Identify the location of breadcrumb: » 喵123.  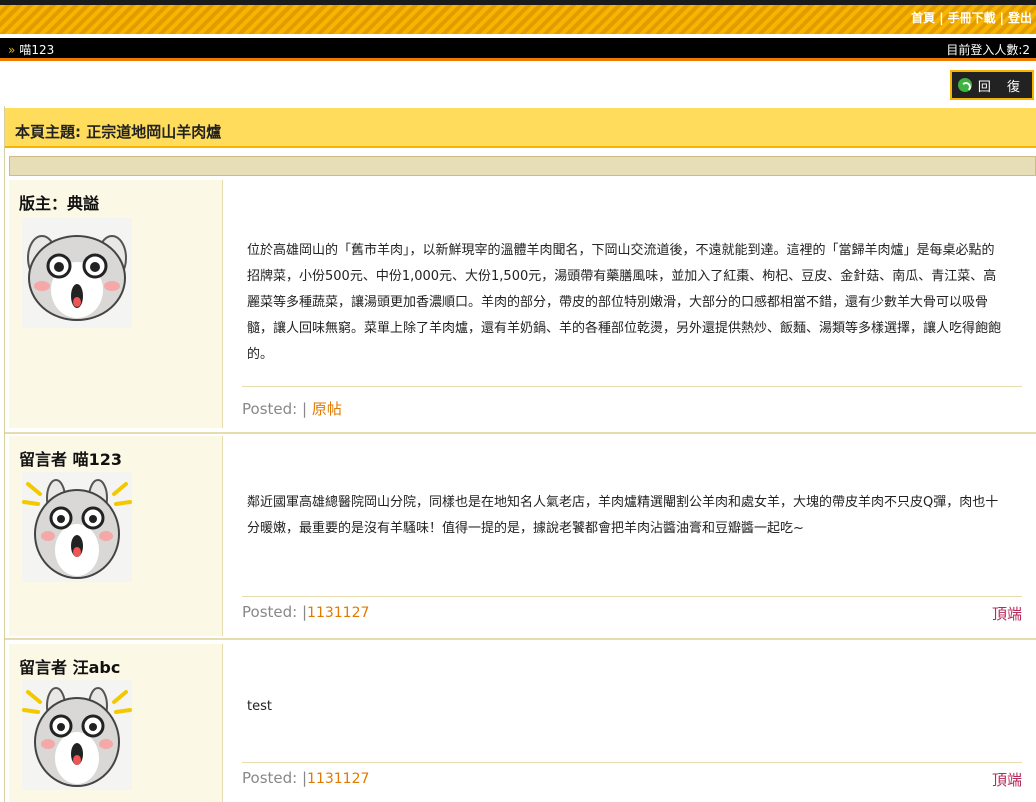
(31, 49).